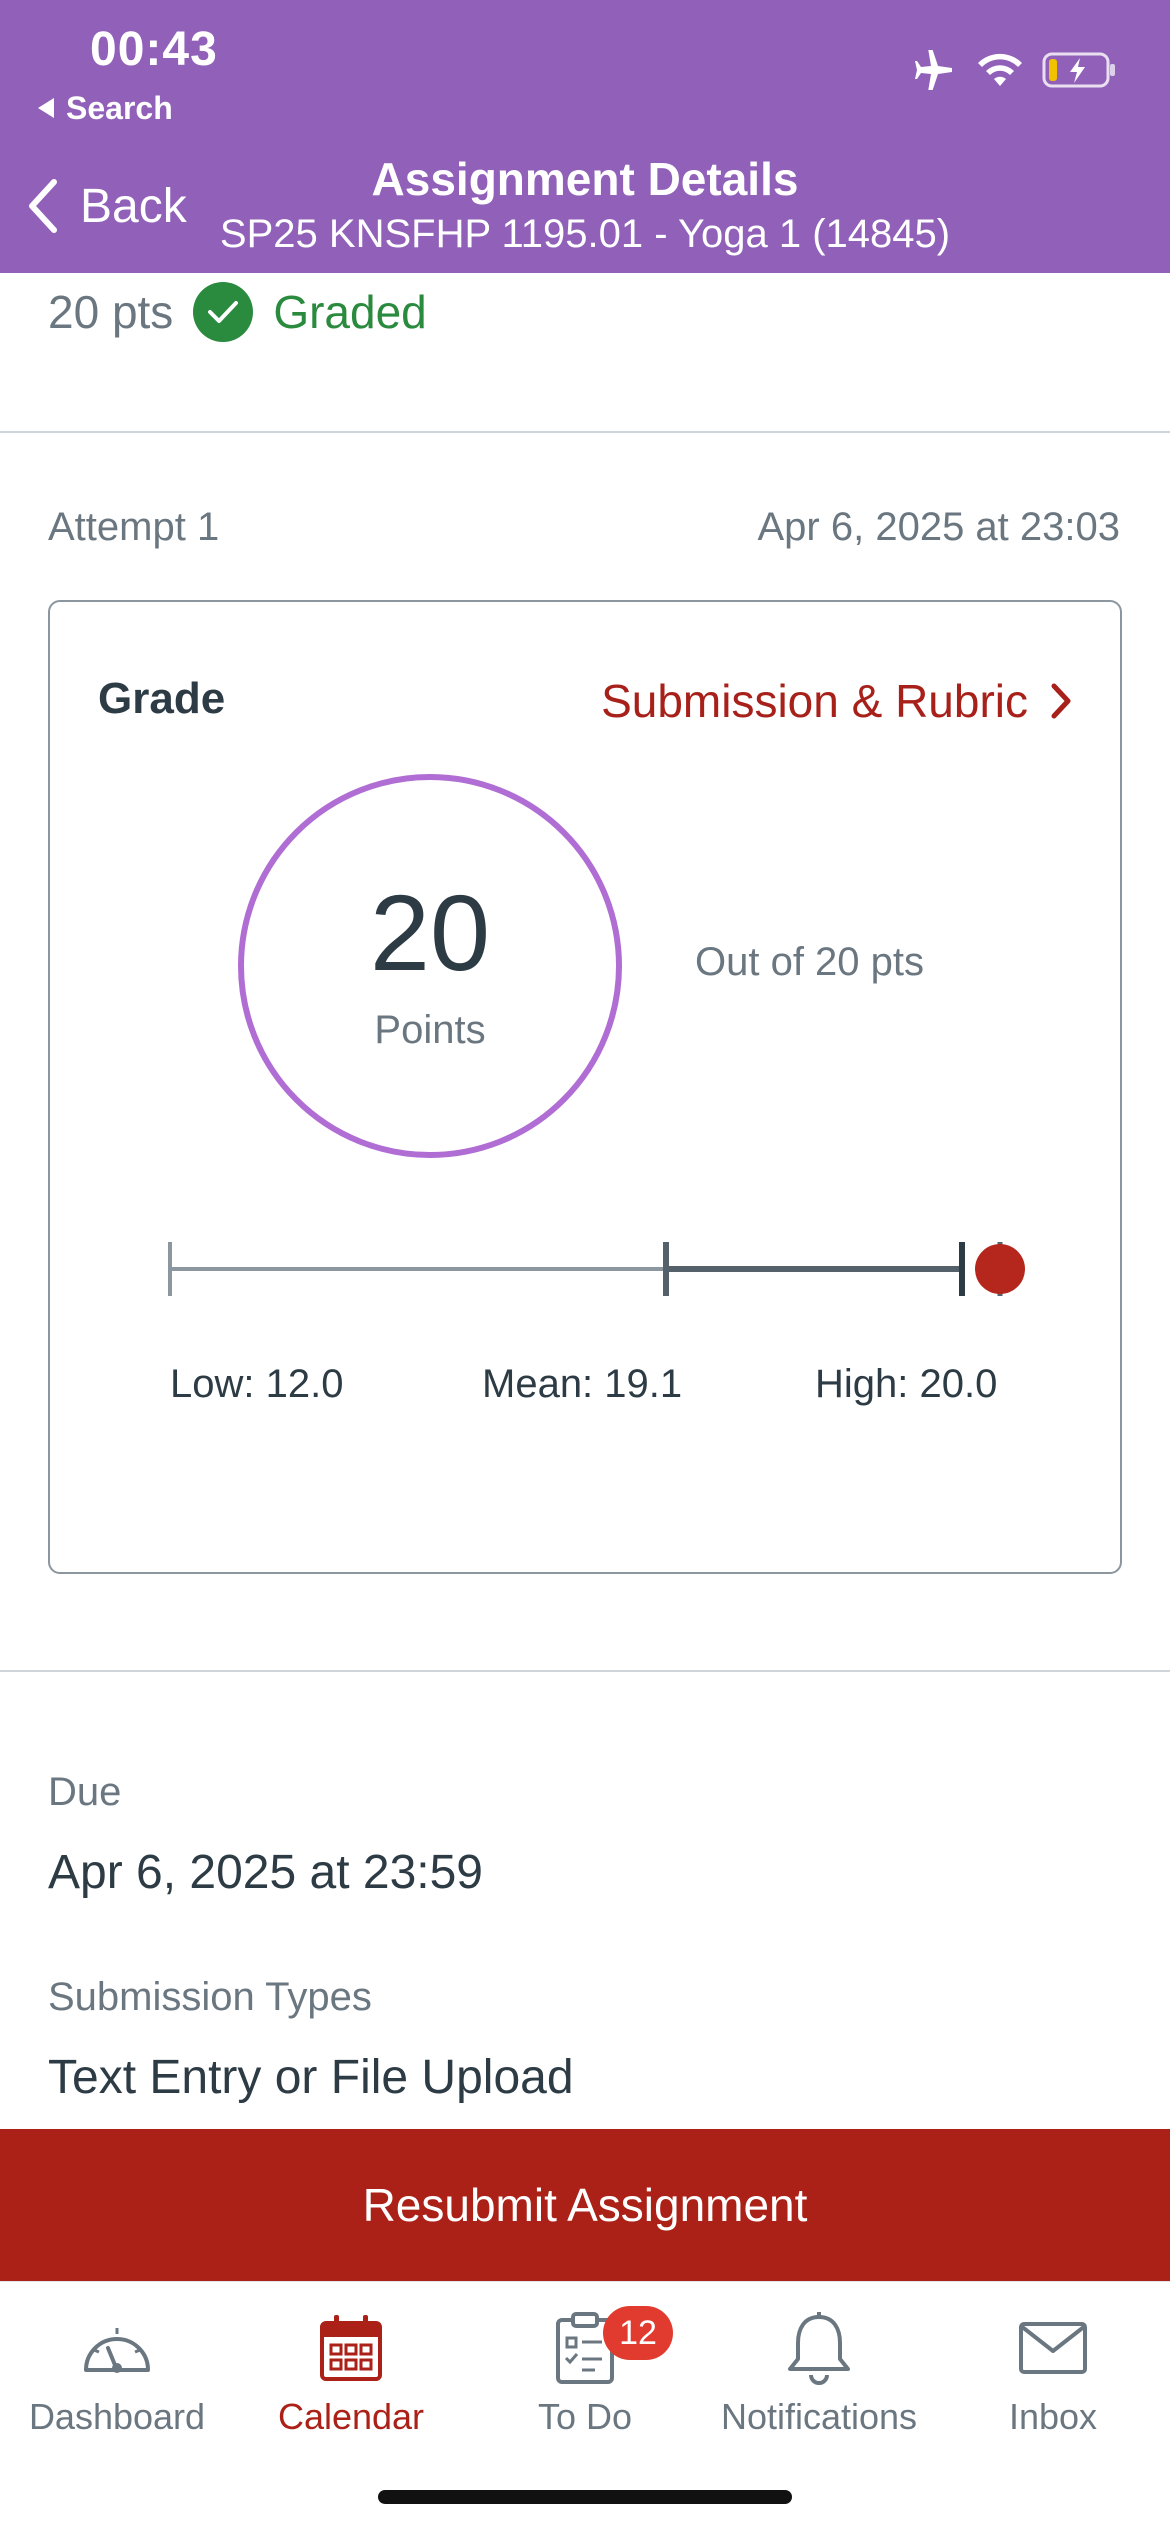  I want to click on high-stat: High: 20.0, so click(906, 1384).